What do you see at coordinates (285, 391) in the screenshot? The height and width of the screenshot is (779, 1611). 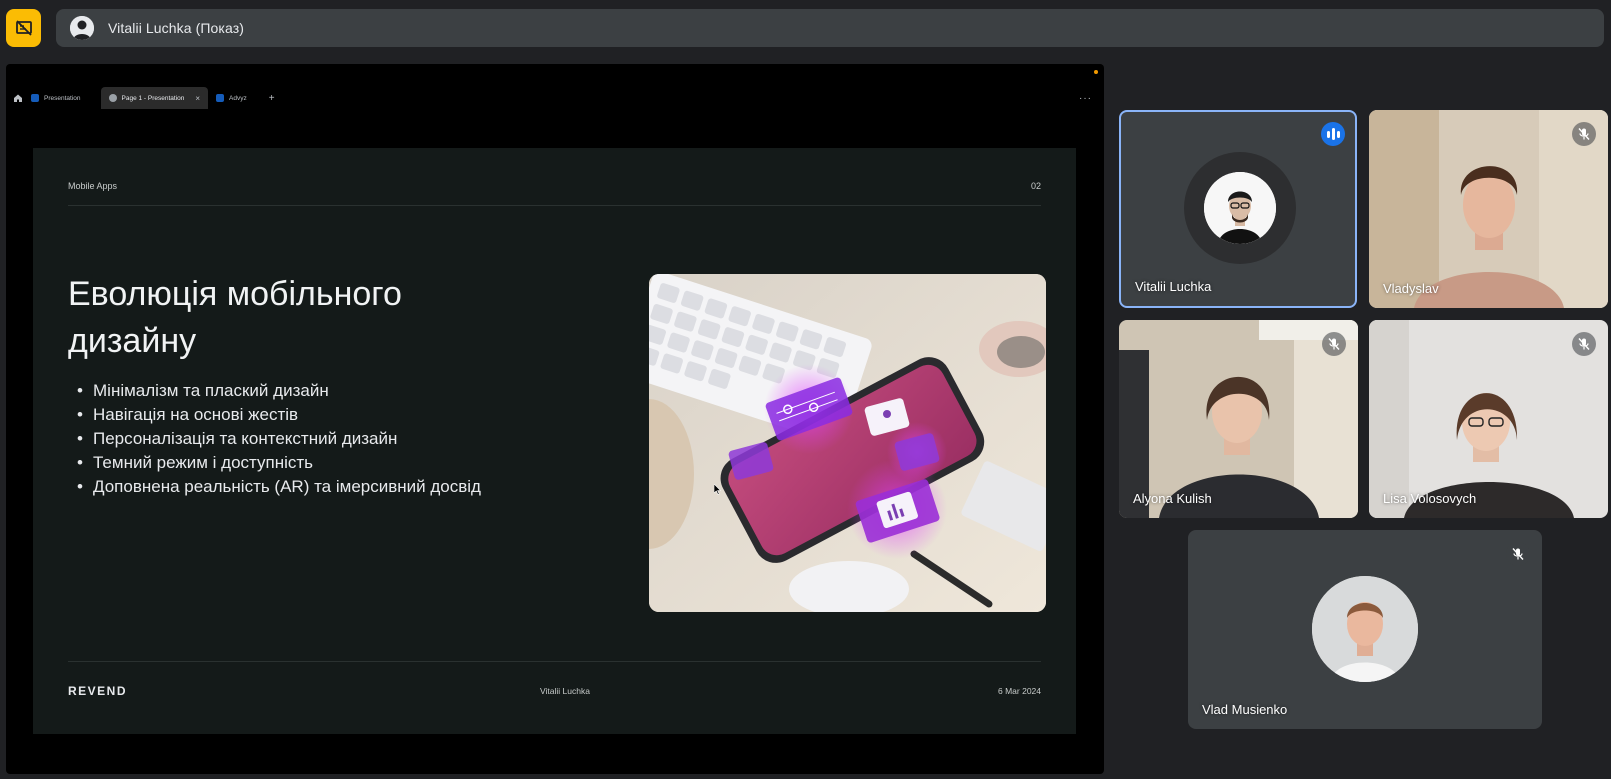 I see `list-item: Мінімалізм та плаский дизайн` at bounding box center [285, 391].